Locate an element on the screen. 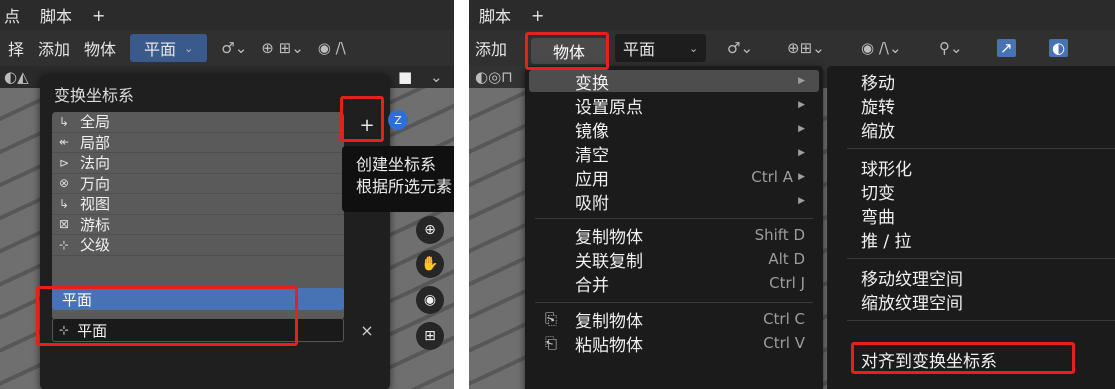 This screenshot has width=1115, height=389. menu-item-mirror: 镜像 ▶ is located at coordinates (674, 130).